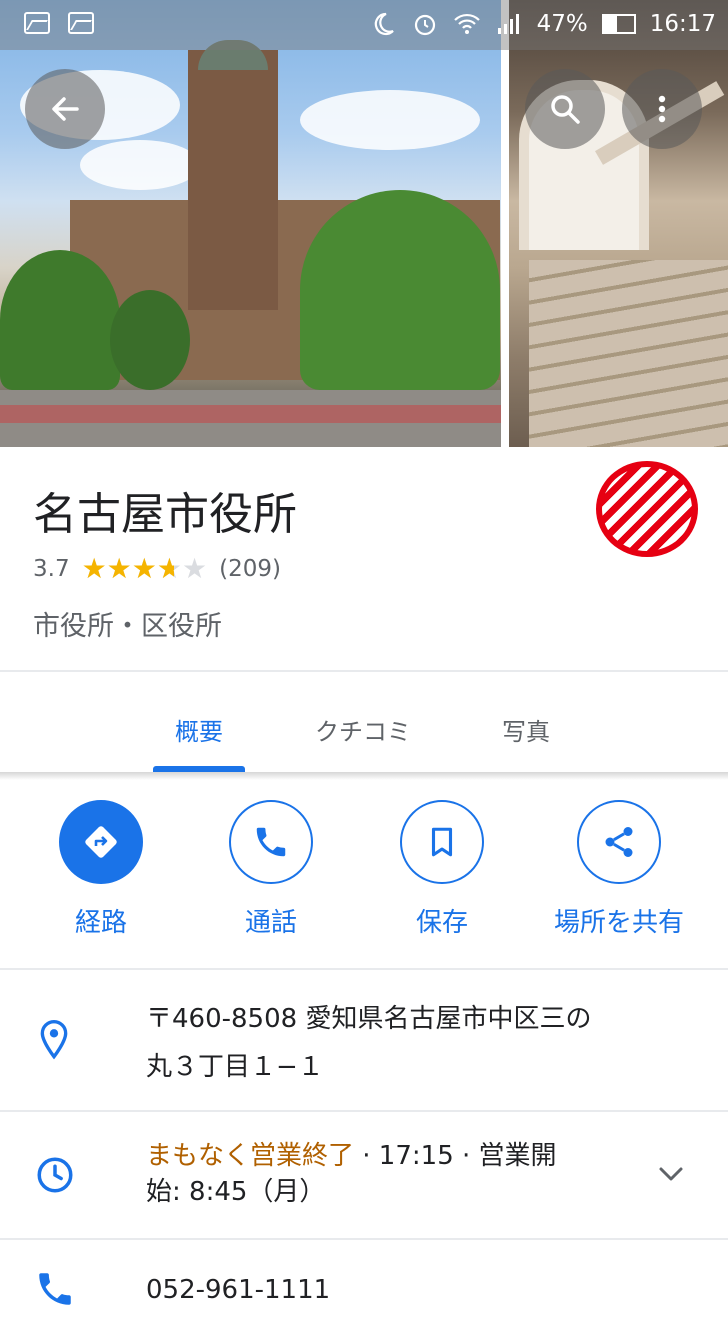 The image size is (728, 1344). I want to click on alarm-icon, so click(425, 24).